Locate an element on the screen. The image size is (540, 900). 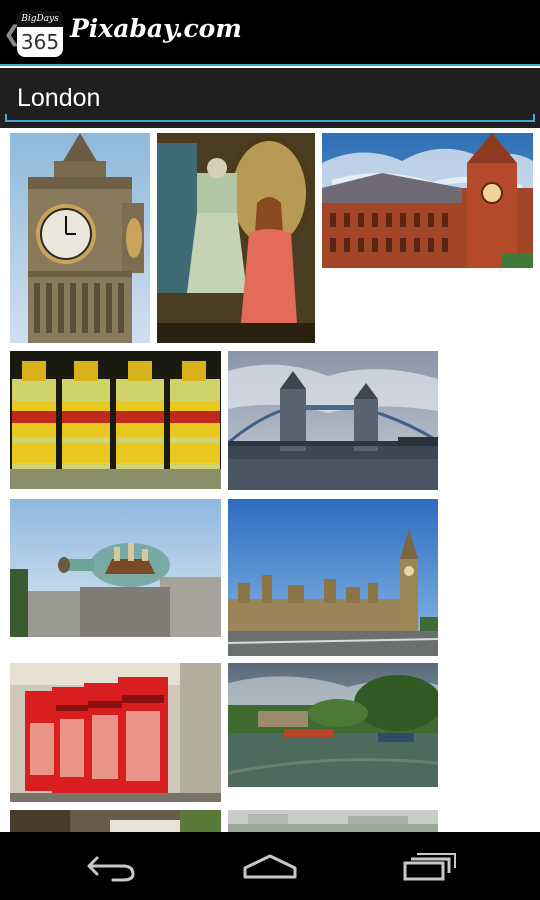
image-thumb-canal is located at coordinates (333, 725).